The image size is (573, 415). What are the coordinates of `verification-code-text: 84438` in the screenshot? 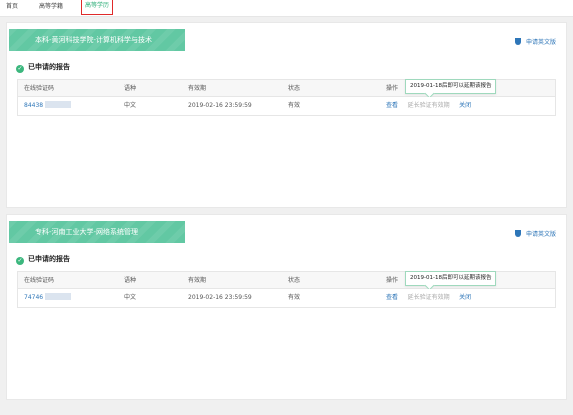 It's located at (34, 105).